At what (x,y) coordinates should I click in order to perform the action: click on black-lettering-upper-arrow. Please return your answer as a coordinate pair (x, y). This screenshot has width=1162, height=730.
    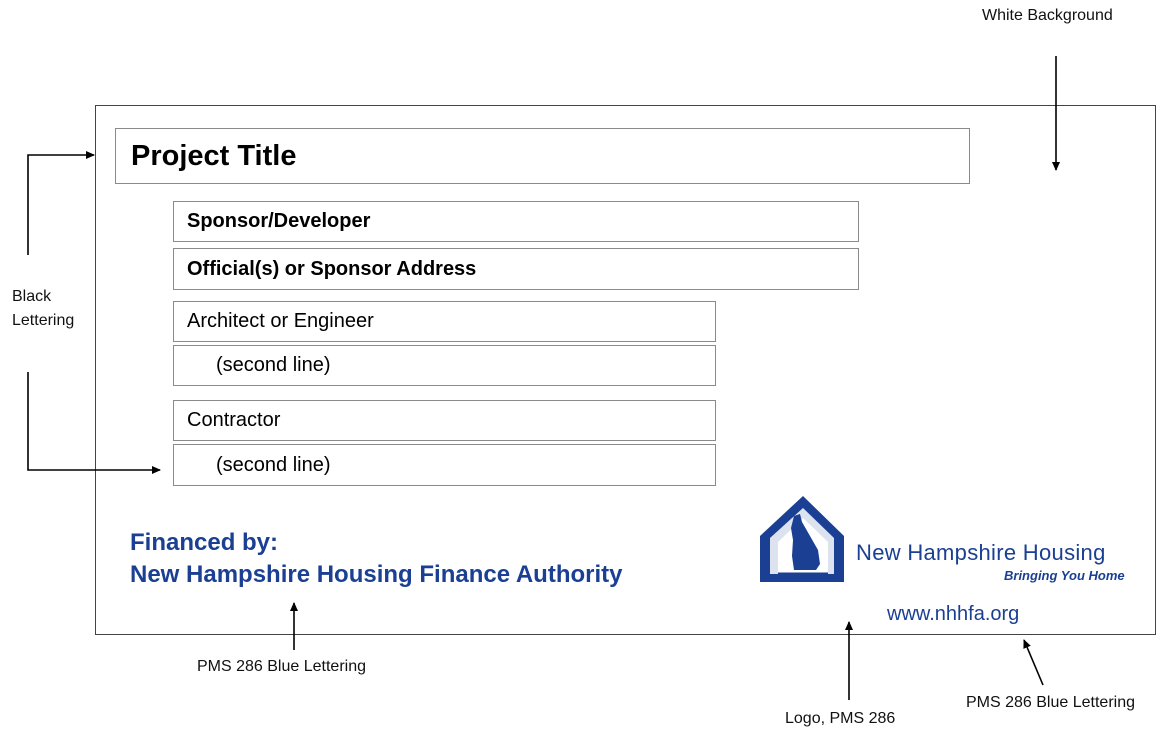
    Looking at the image, I should click on (61, 203).